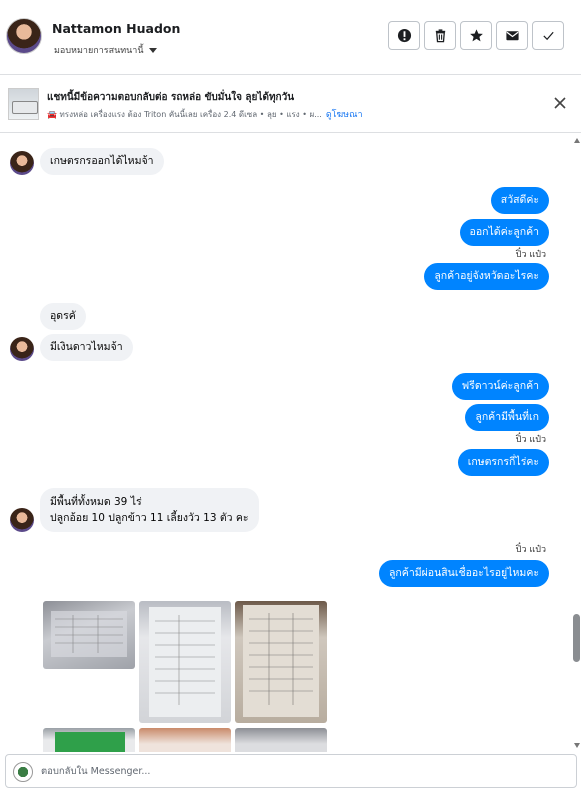  What do you see at coordinates (86, 347) in the screenshot?
I see `incoming-message: มีเงินดาวไหมจ้า` at bounding box center [86, 347].